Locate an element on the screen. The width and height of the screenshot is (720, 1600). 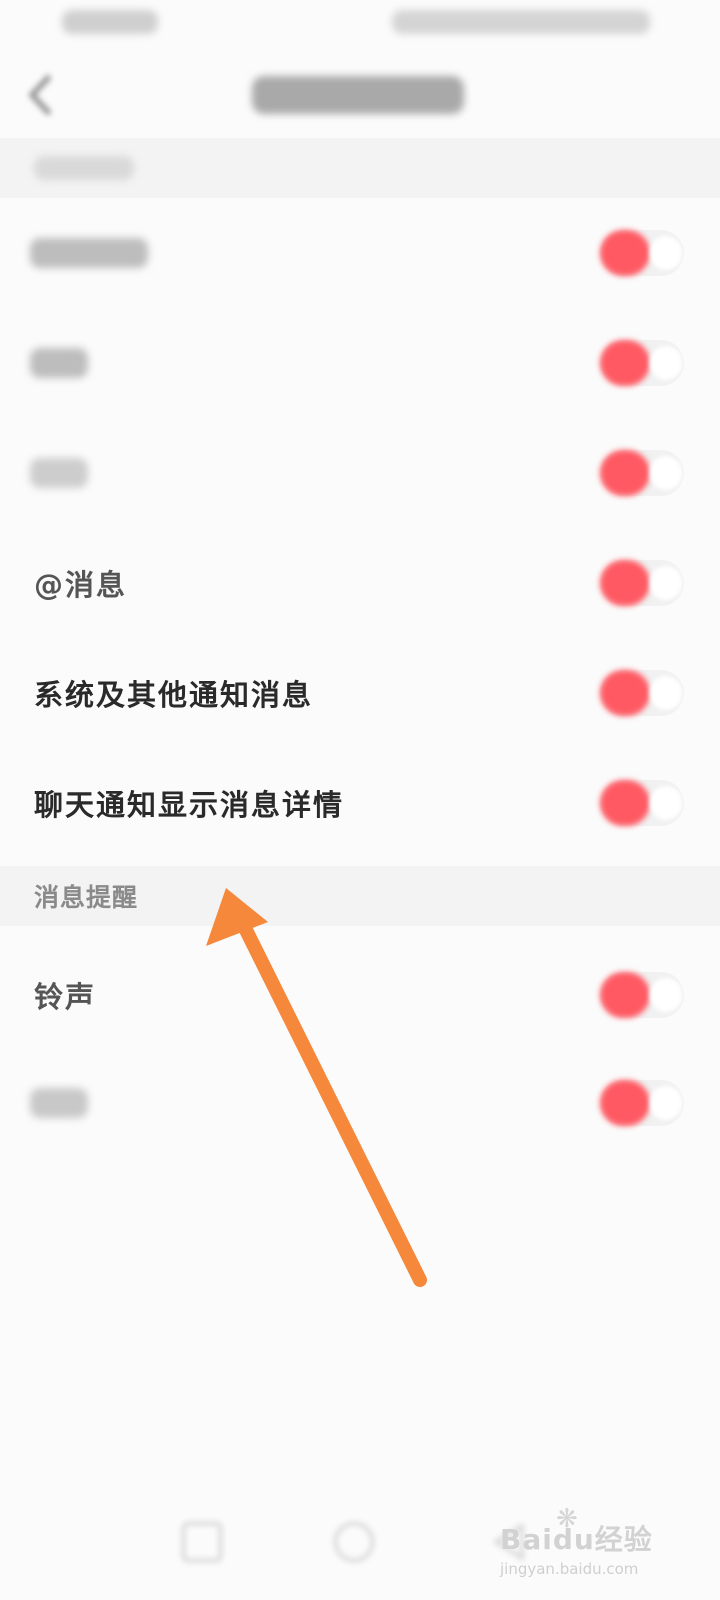
page-title-blurred is located at coordinates (358, 95).